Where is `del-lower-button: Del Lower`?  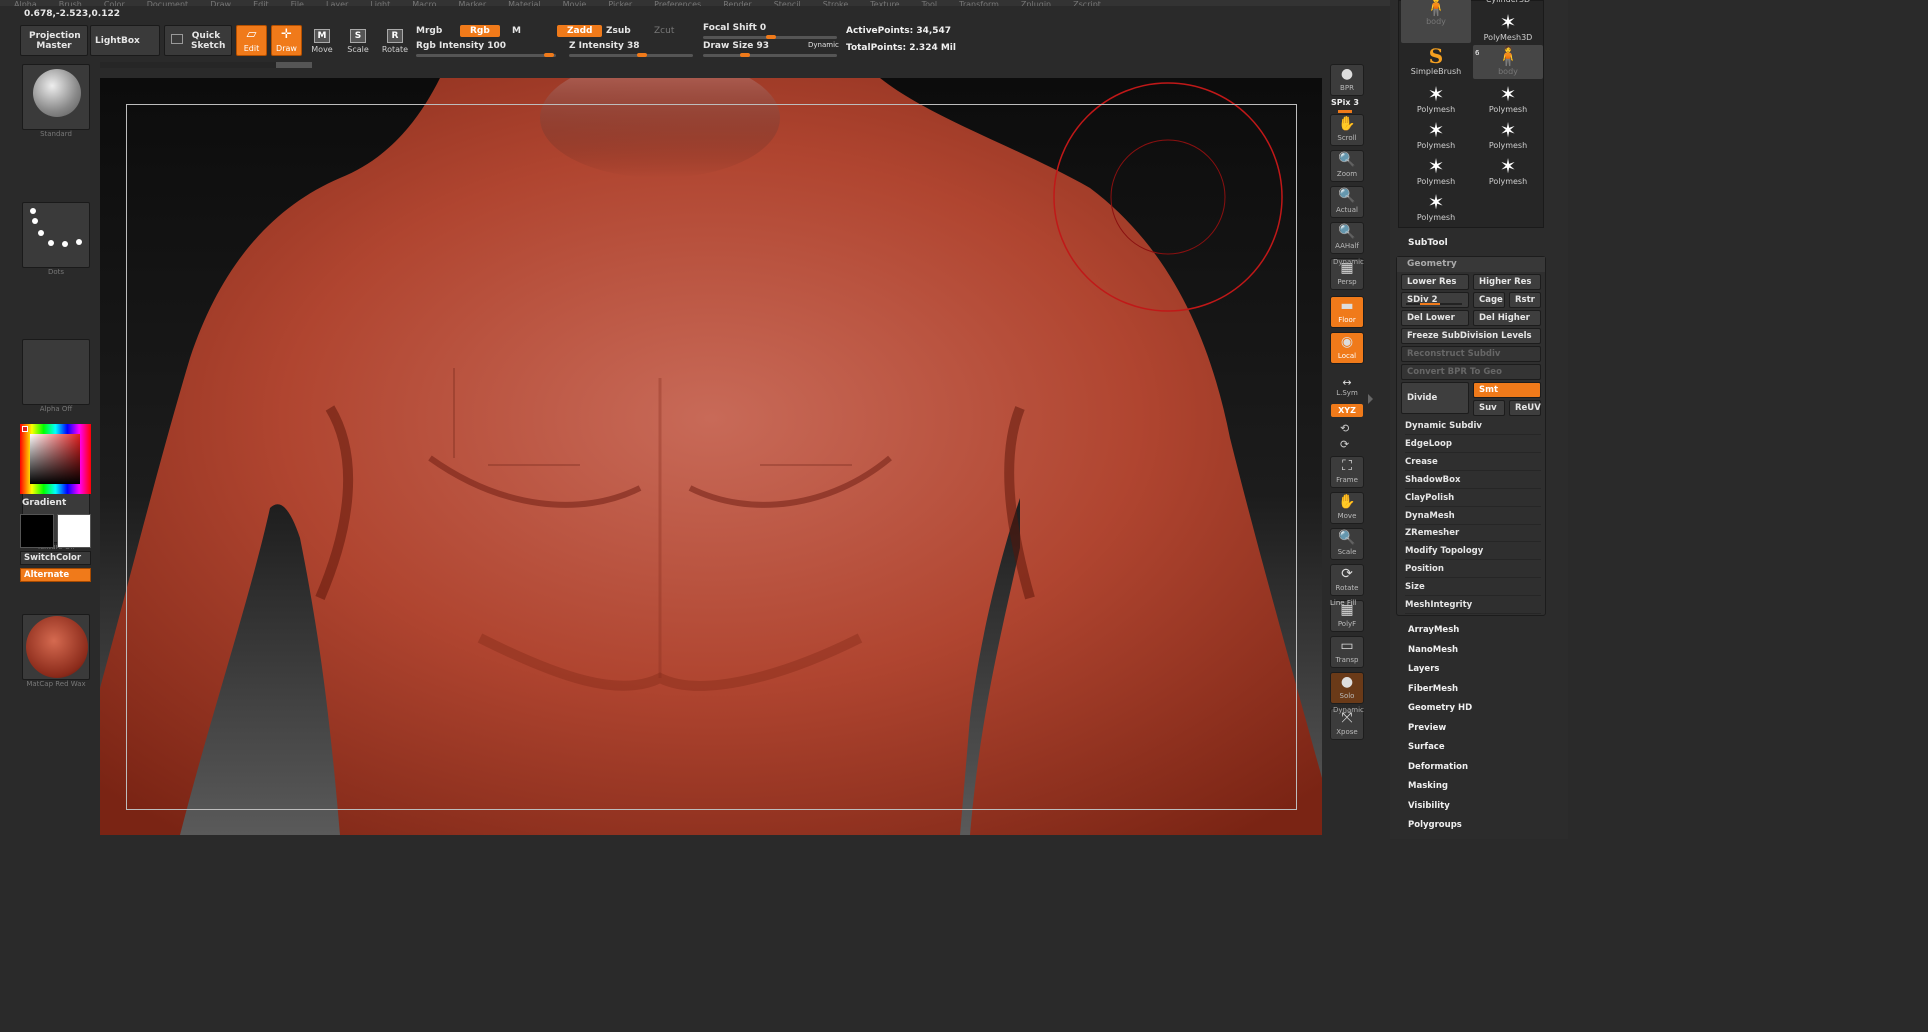
del-lower-button: Del Lower is located at coordinates (1435, 318).